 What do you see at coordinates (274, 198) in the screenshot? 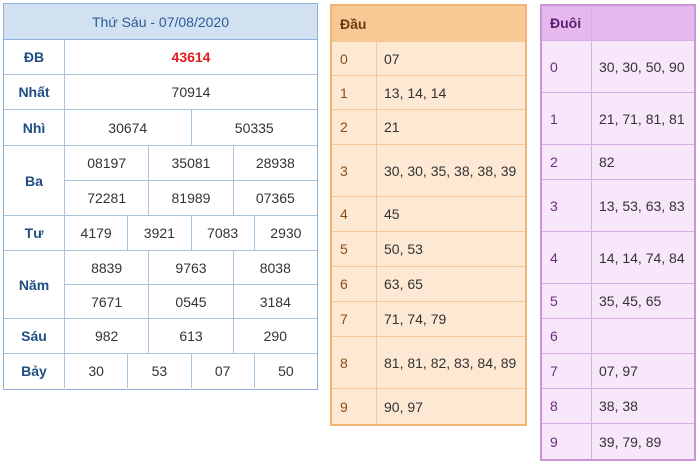
I see `prize-number: 07365` at bounding box center [274, 198].